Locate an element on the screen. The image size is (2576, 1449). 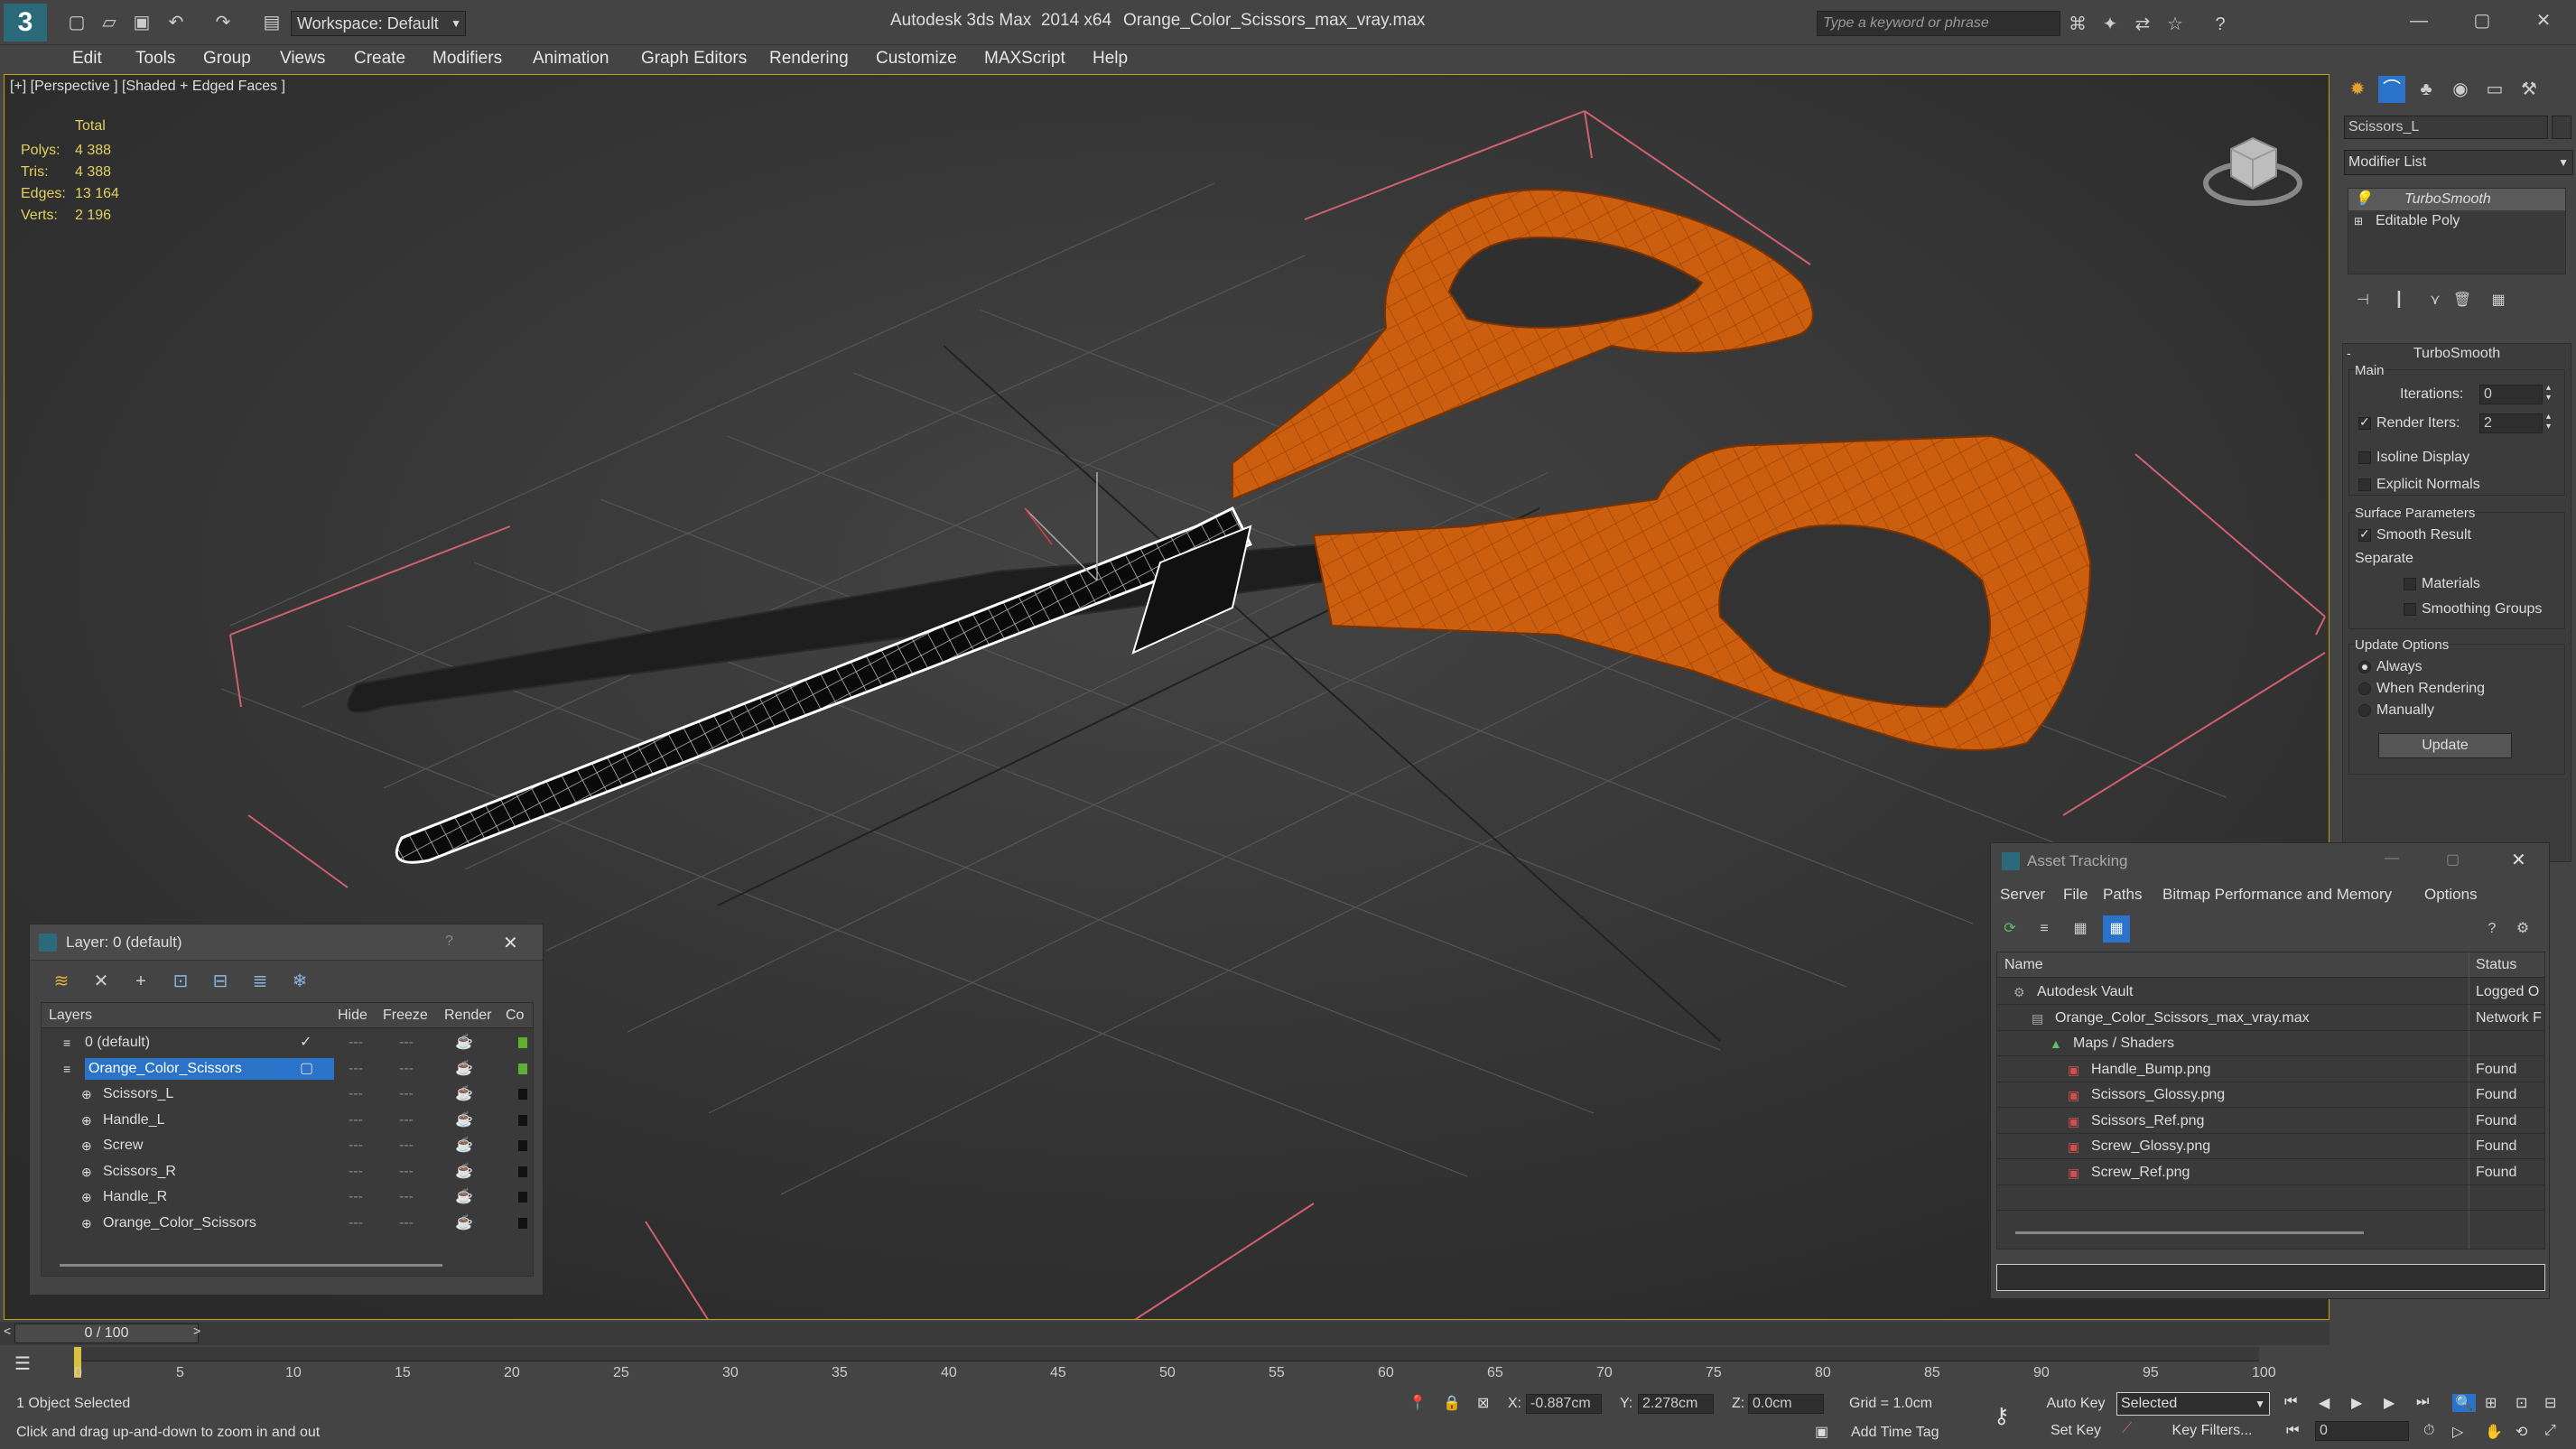
asset-row: ▣ Screw_Ref.png Found is located at coordinates (2270, 1172).